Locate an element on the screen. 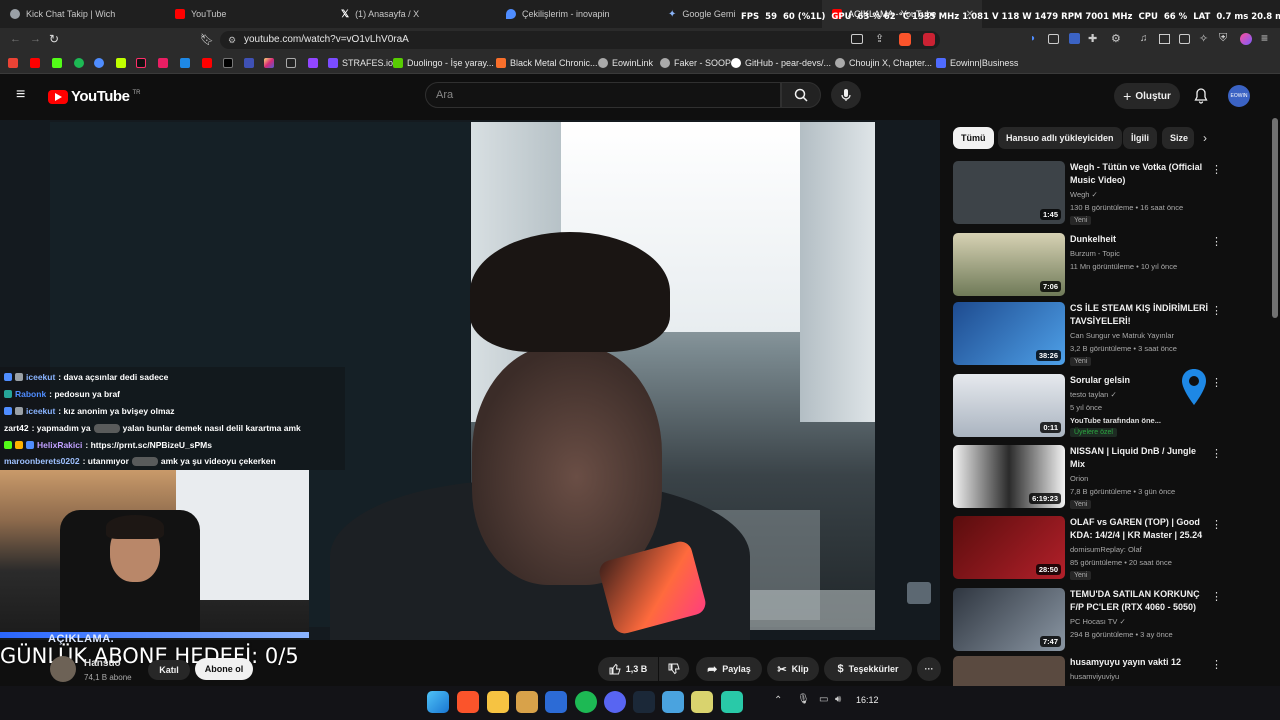 The height and width of the screenshot is (720, 1280). share-button: ➦ Paylaş is located at coordinates (729, 669).